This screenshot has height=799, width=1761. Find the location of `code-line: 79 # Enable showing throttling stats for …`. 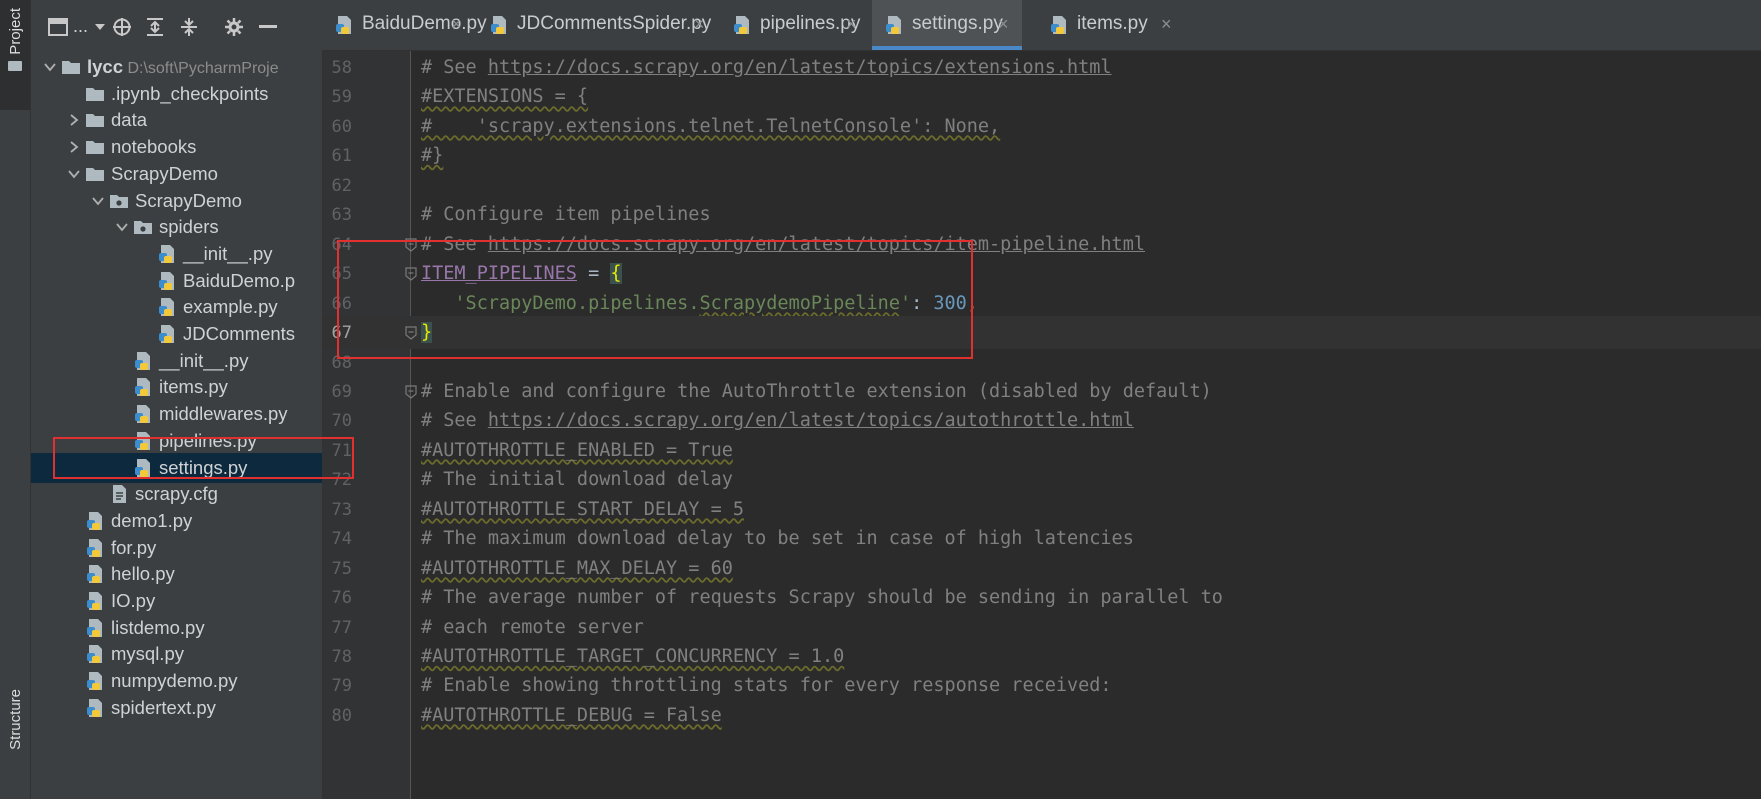

code-line: 79 # Enable showing throttling stats for … is located at coordinates (1041, 685).